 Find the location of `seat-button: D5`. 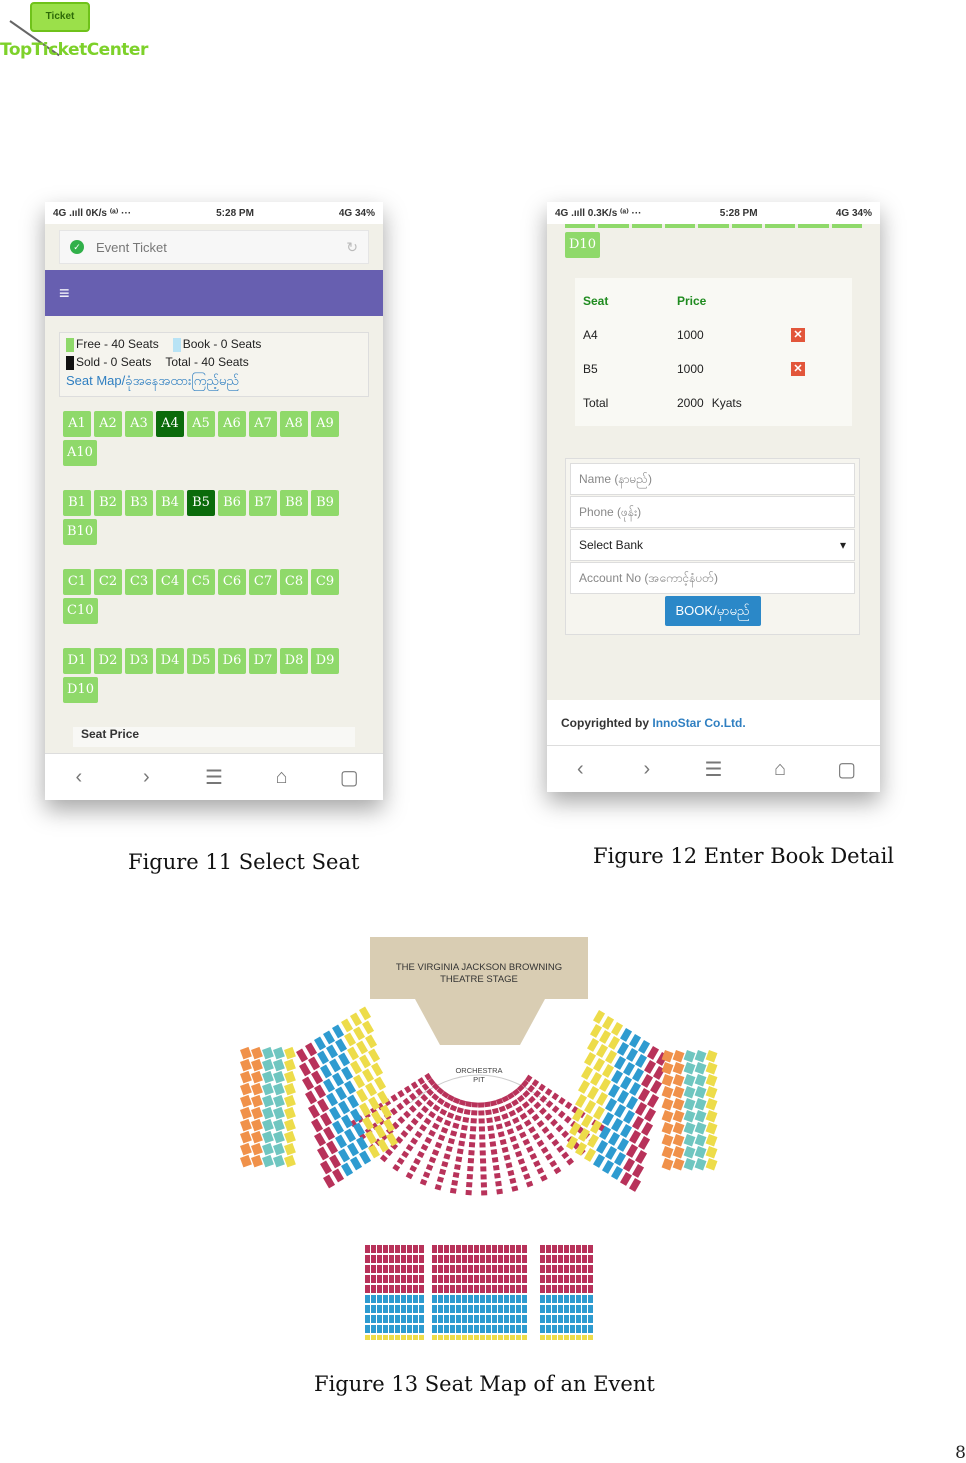

seat-button: D5 is located at coordinates (201, 660).